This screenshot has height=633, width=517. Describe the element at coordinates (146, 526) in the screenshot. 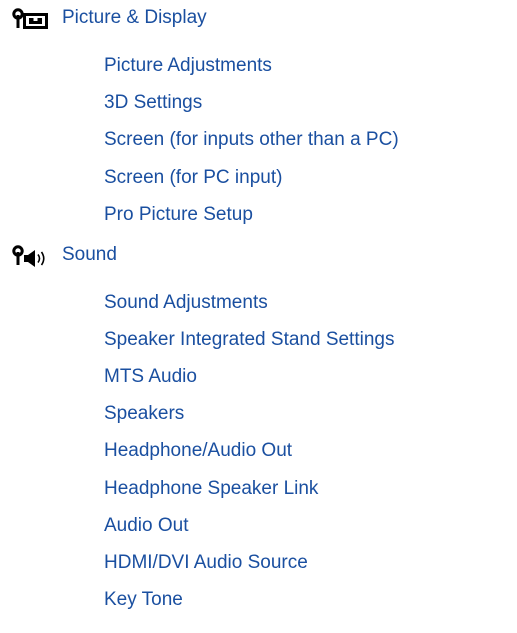

I see `submenu-item-audio-out: Audio Out` at that location.